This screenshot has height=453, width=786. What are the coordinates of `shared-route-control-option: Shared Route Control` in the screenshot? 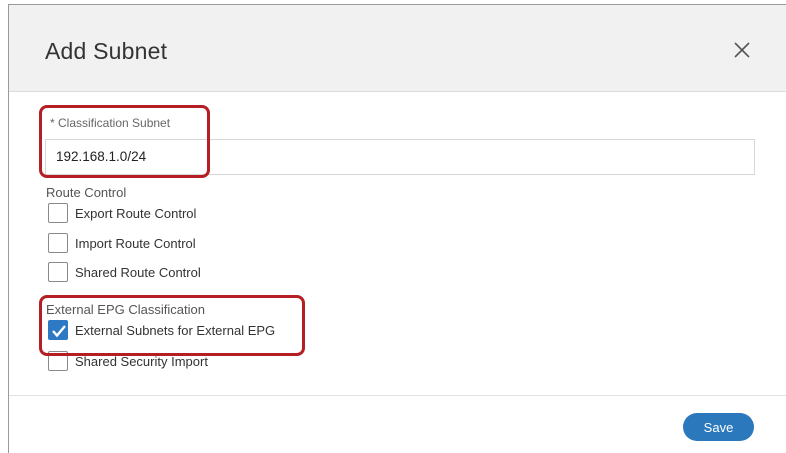 It's located at (124, 272).